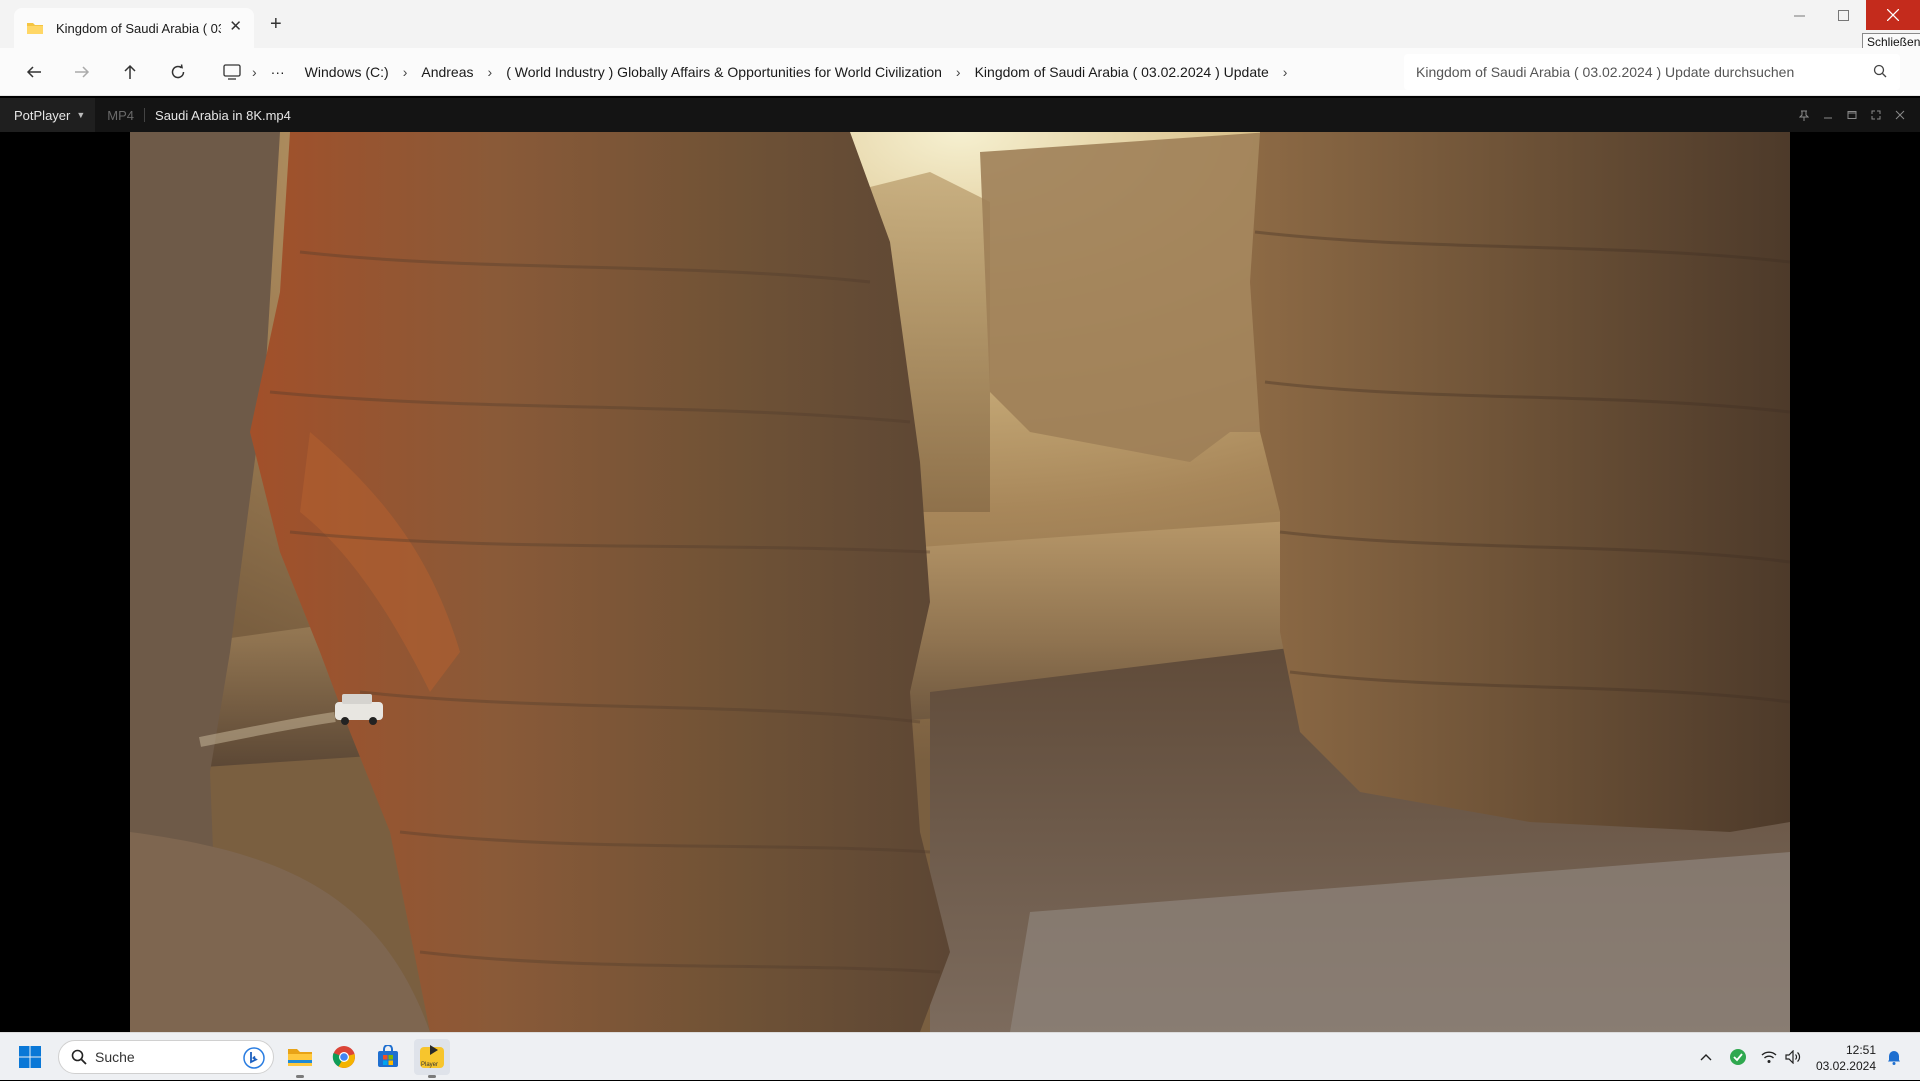 The width and height of the screenshot is (1920, 1081). I want to click on arrow-right-icon, so click(82, 72).